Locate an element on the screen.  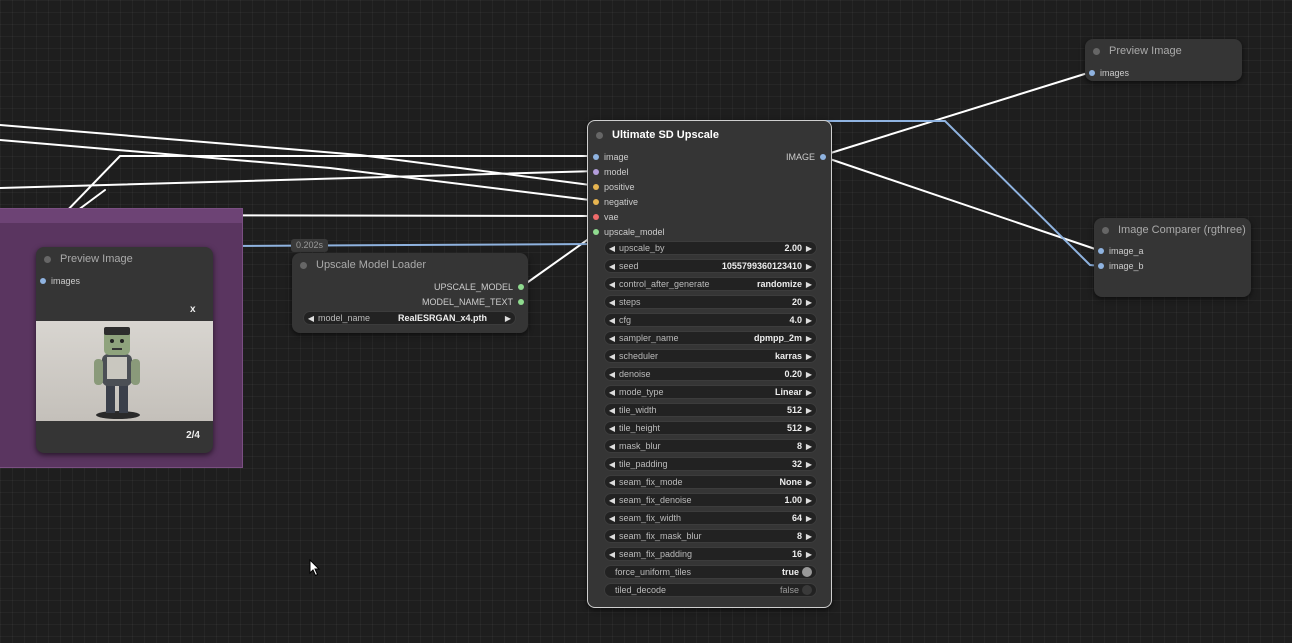
widget-seam-fix-mode: ◀ seam_fix_mode None ▶ is located at coordinates (710, 482).